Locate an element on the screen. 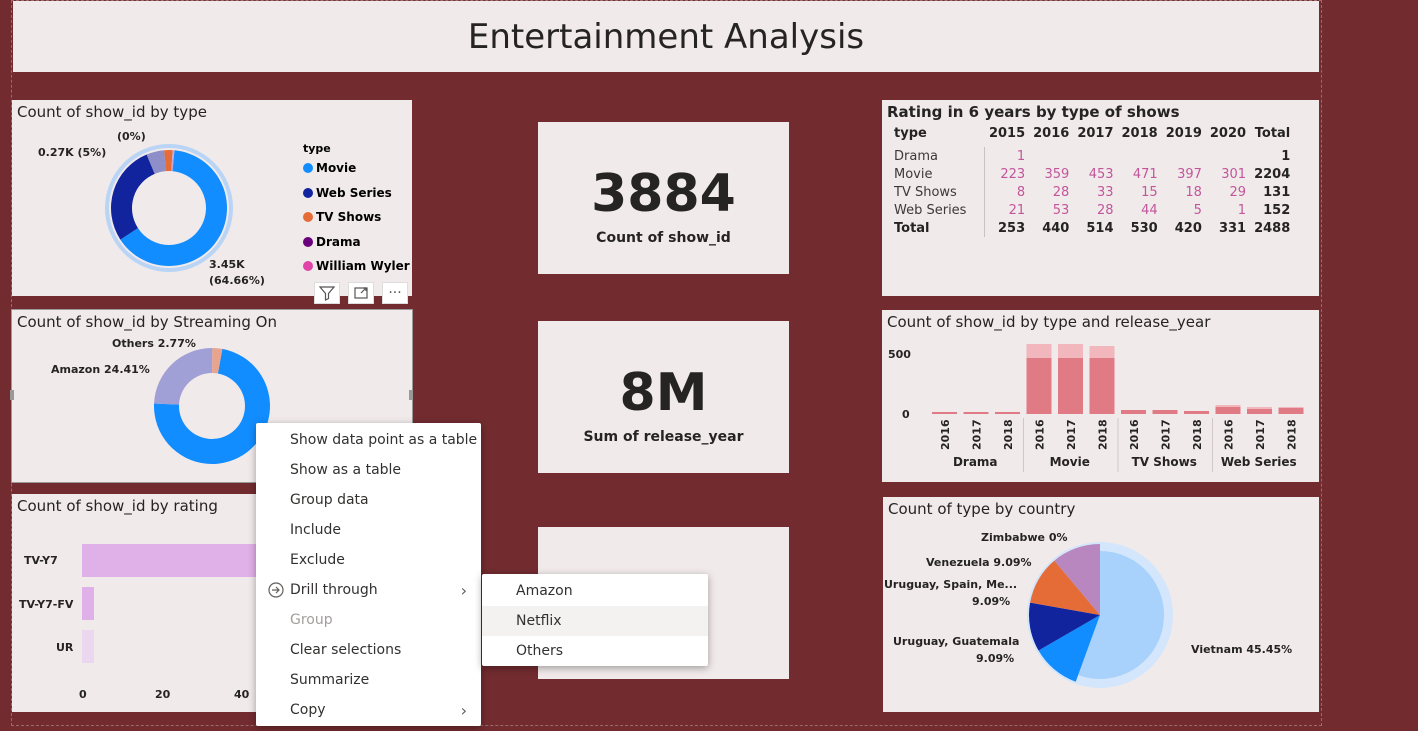 The width and height of the screenshot is (1418, 731). slice-web-series is located at coordinates (133, 197).